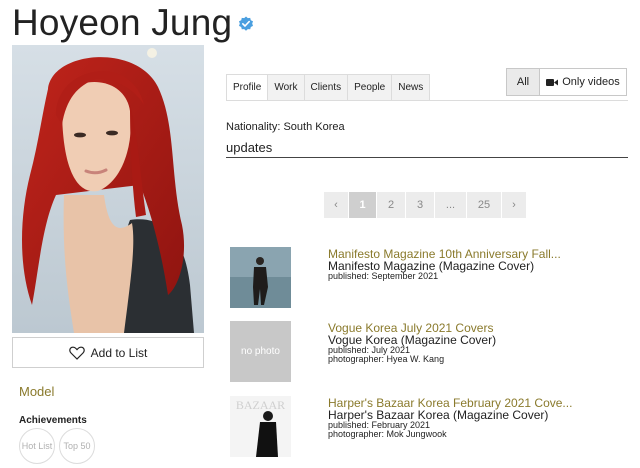  Describe the element at coordinates (383, 276) in the screenshot. I see `item-published: published: September 2021` at that location.